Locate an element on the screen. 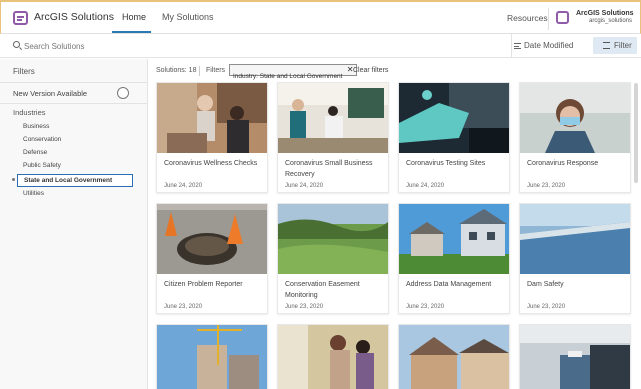 The height and width of the screenshot is (389, 641). card-title: Dam Safety is located at coordinates (577, 284).